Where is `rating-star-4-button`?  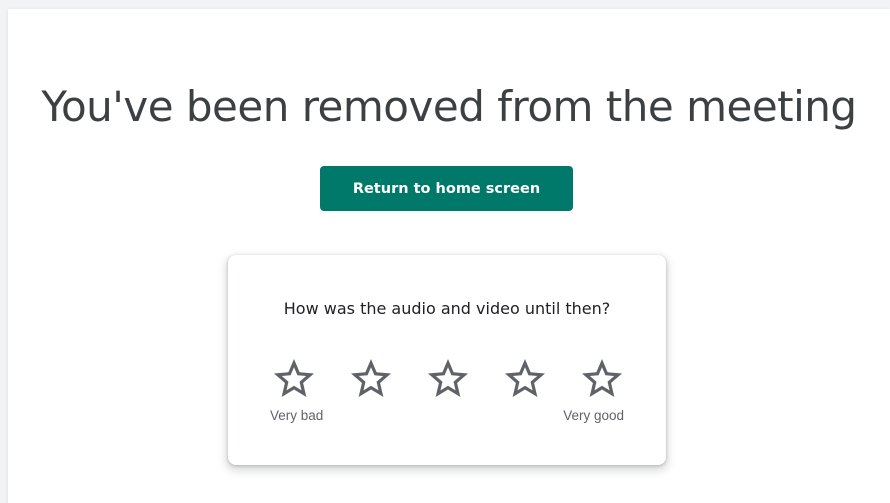
rating-star-4-button is located at coordinates (525, 379).